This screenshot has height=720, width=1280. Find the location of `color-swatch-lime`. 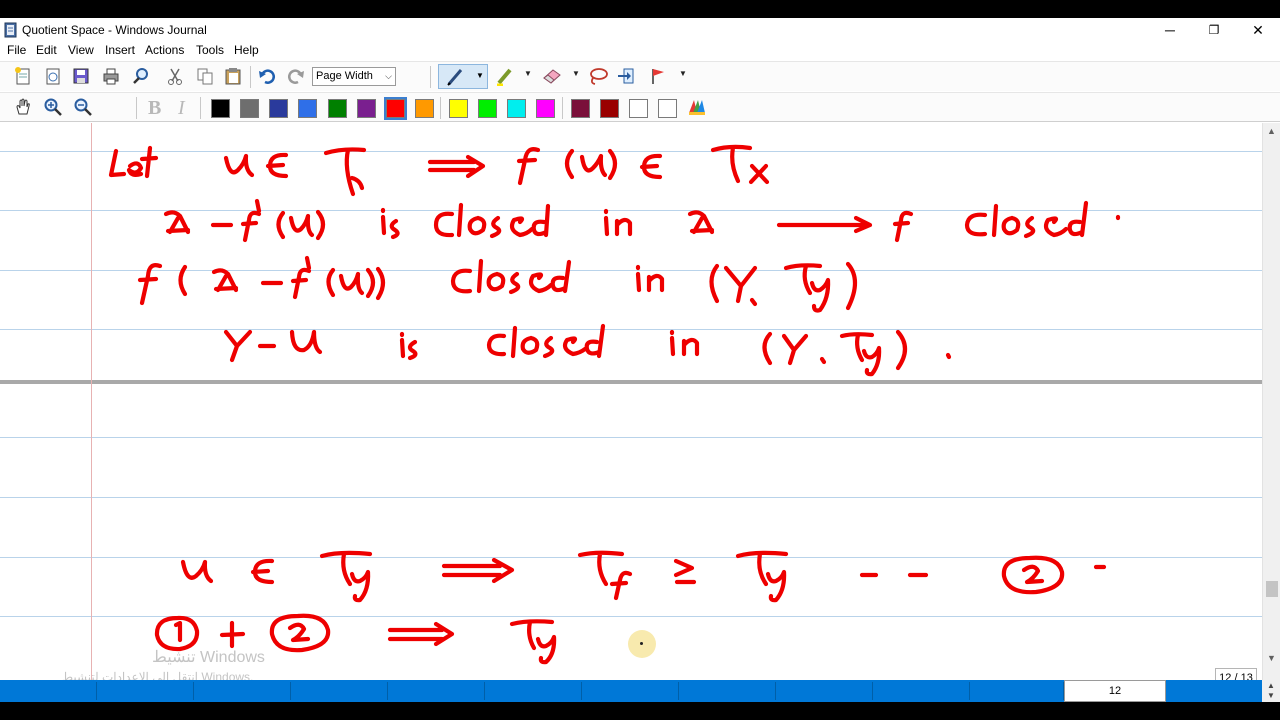

color-swatch-lime is located at coordinates (487, 108).